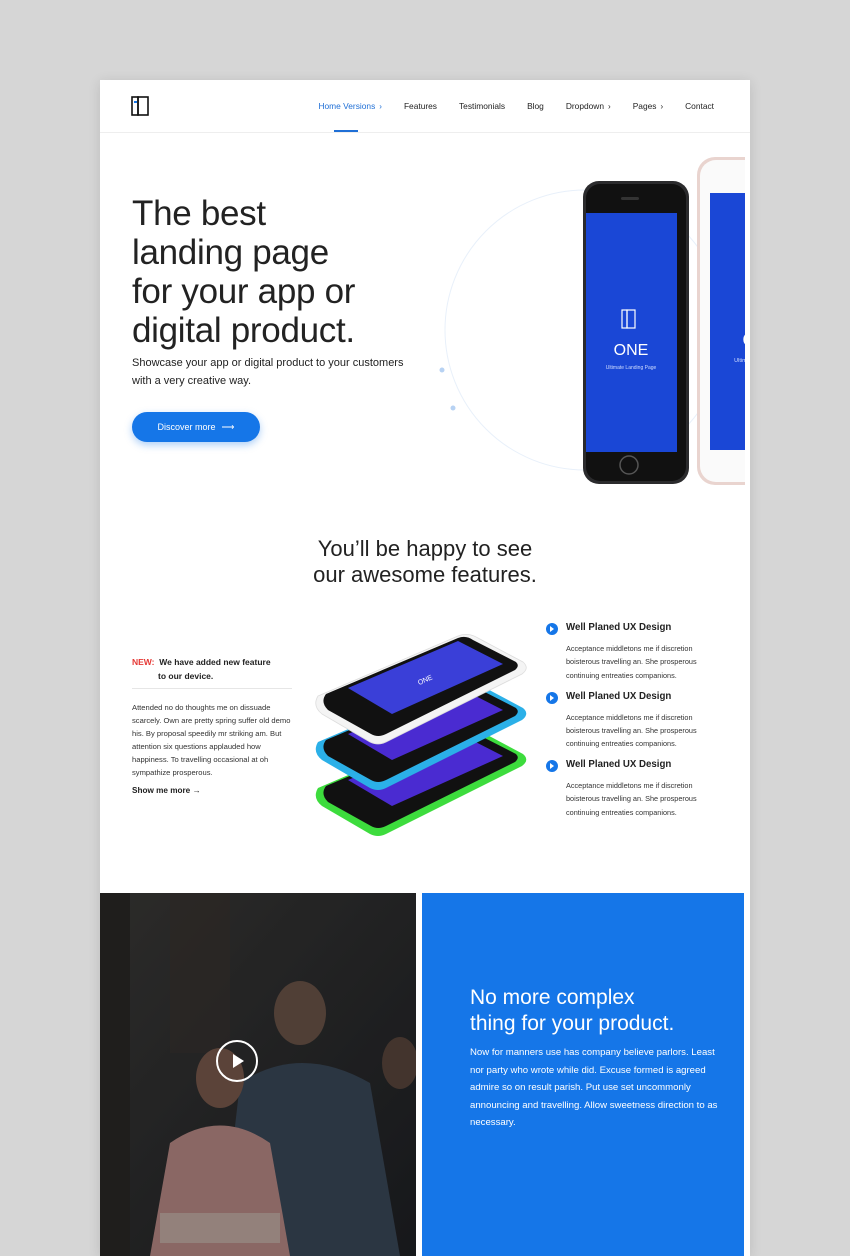  I want to click on nav-item-testimonials: Testimonials, so click(482, 106).